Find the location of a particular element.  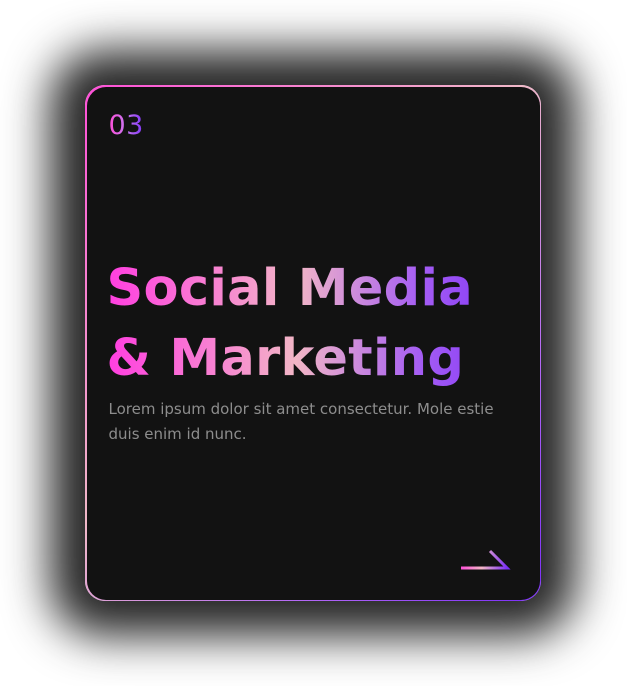

card-title-line-2: & Marketing is located at coordinates (285, 358).